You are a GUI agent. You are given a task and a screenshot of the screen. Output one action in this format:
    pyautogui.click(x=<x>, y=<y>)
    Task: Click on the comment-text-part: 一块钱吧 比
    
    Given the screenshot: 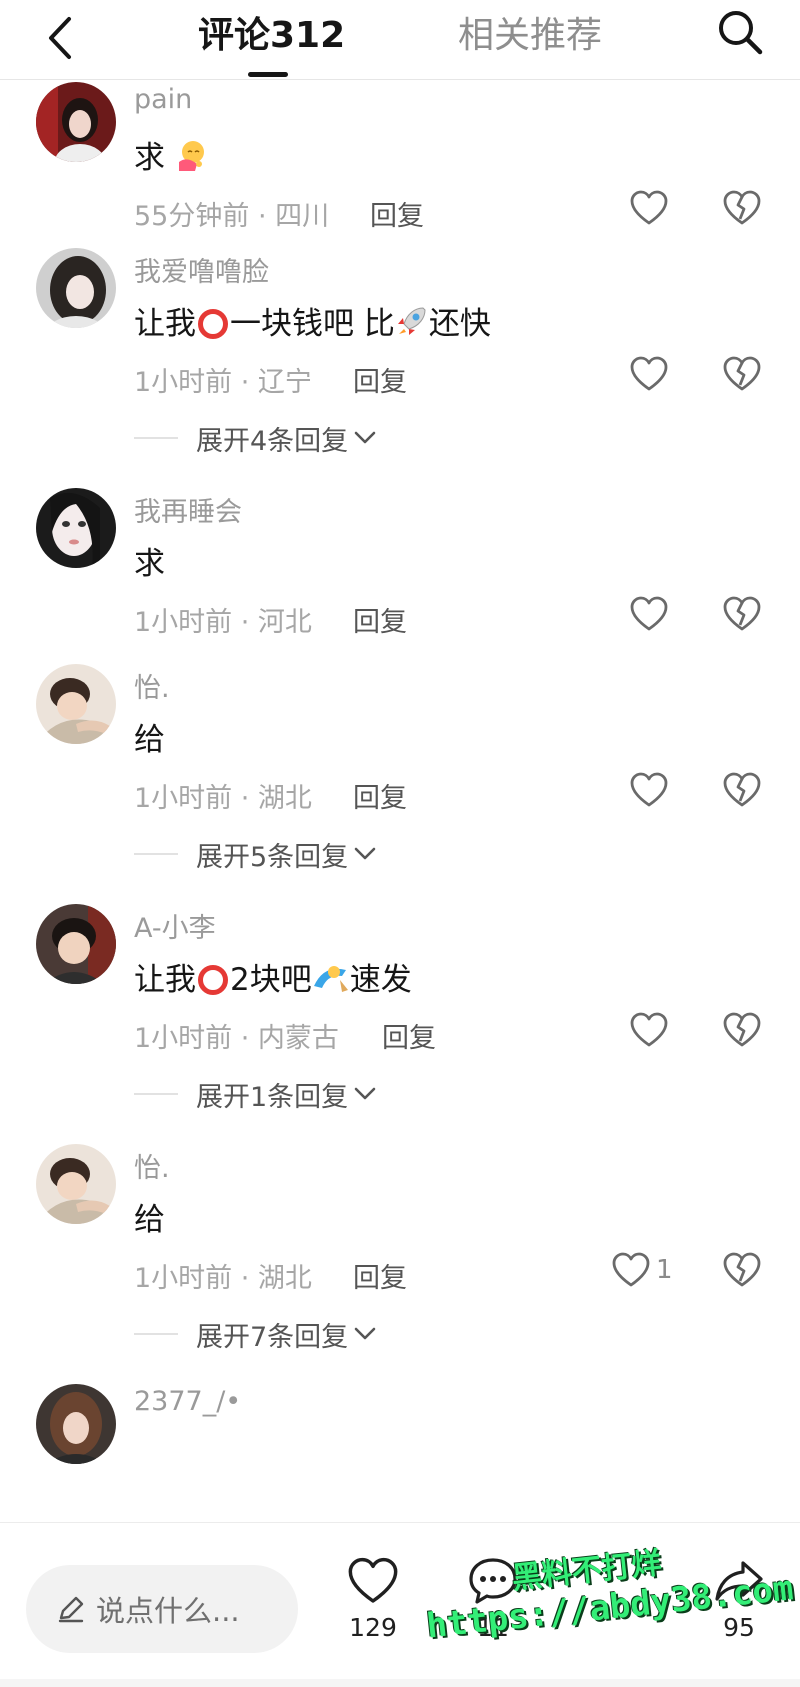 What is the action you would take?
    pyautogui.click(x=312, y=324)
    